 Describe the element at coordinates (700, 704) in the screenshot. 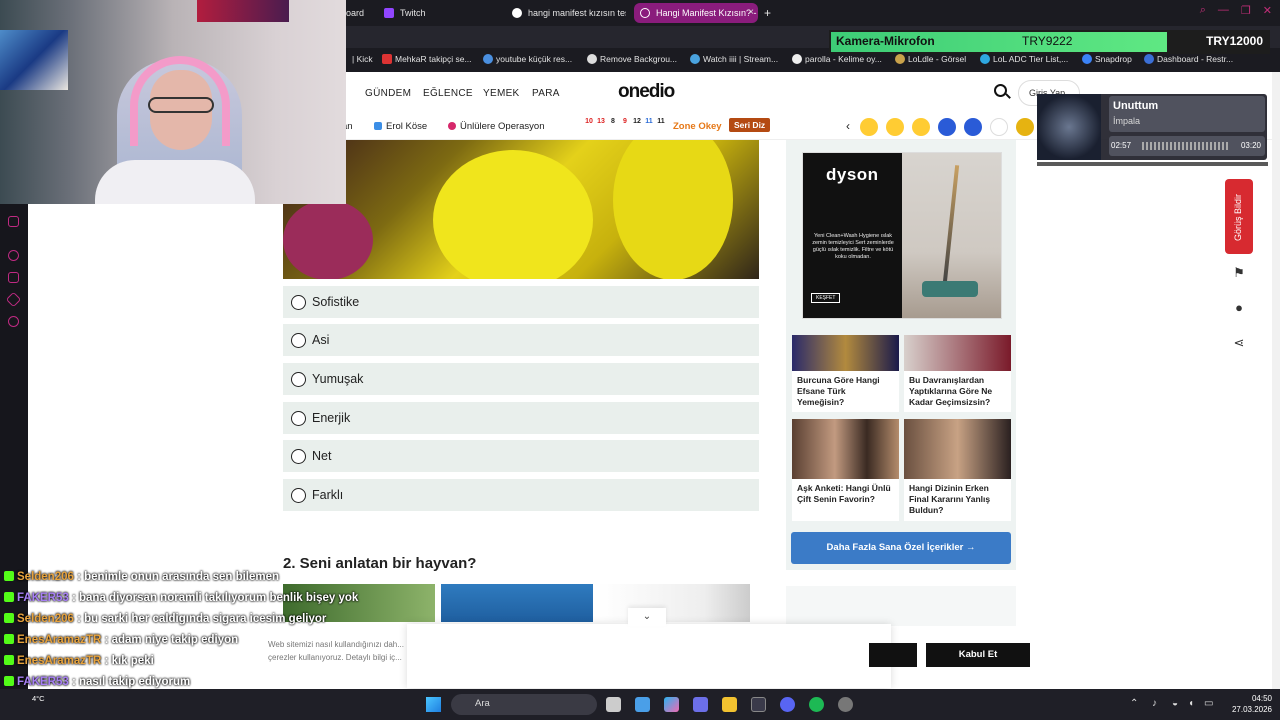

I see `teams-icon` at that location.